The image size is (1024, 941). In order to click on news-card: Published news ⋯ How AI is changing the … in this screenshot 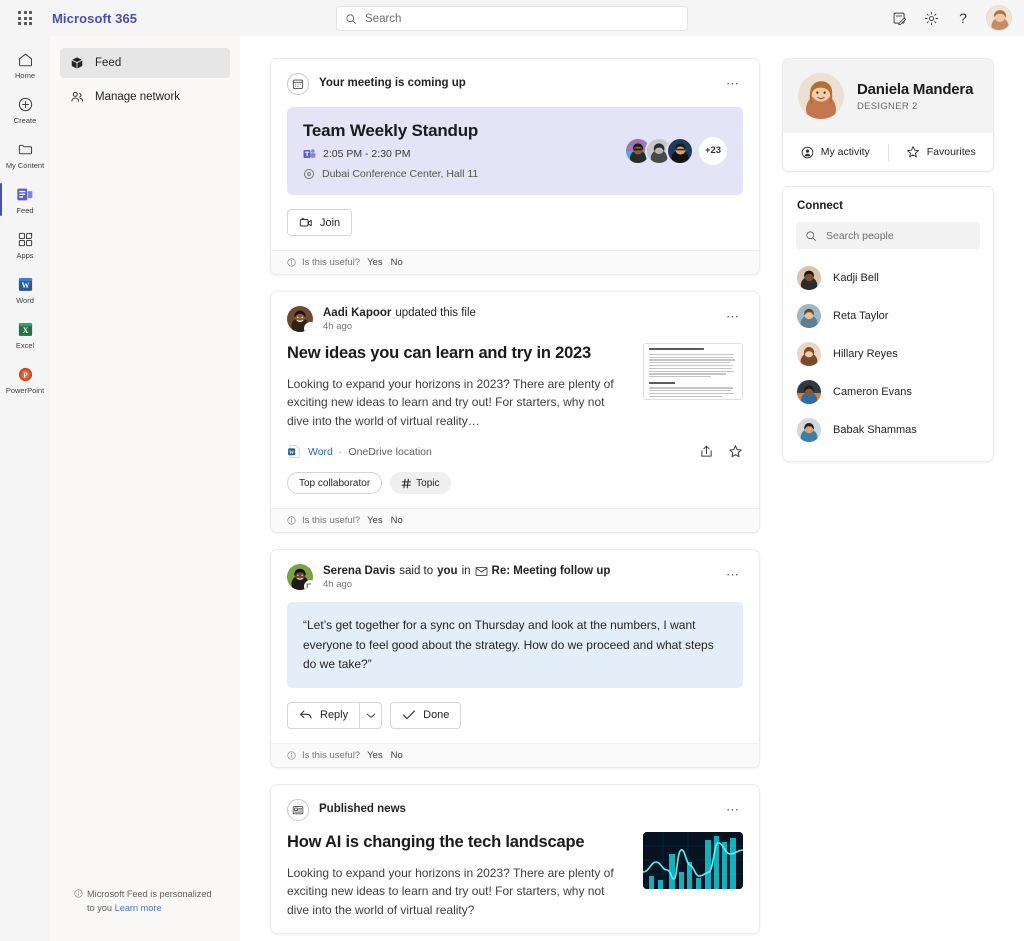, I will do `click(515, 859)`.